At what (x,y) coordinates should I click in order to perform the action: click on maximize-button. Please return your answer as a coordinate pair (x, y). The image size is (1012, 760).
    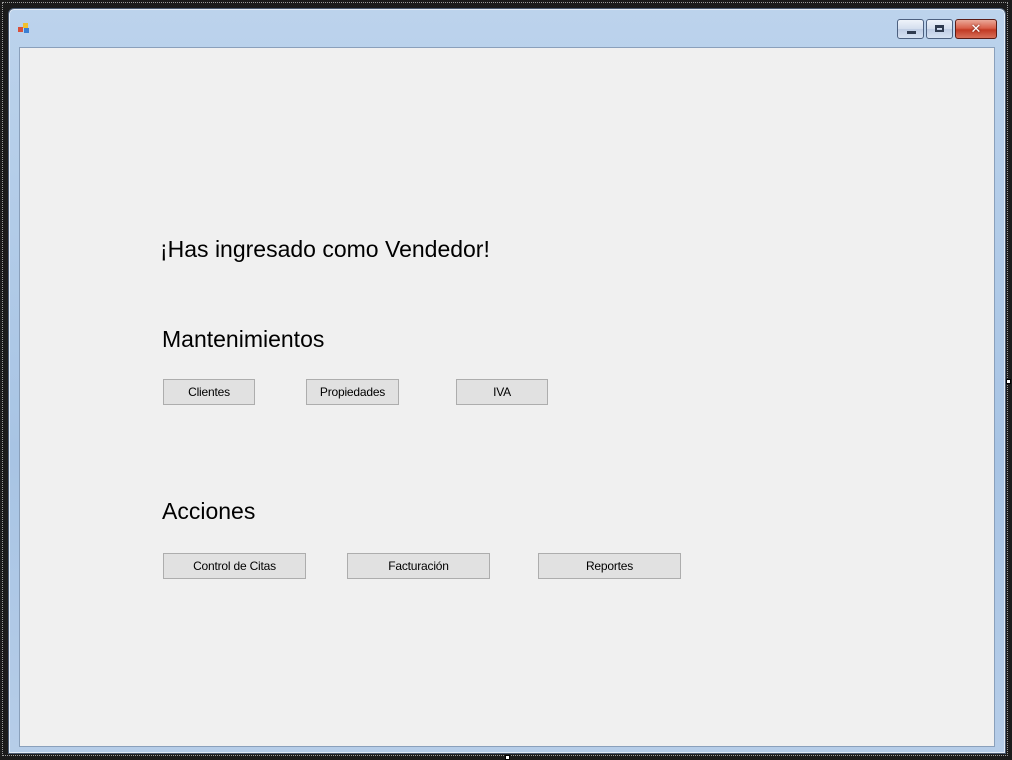
    Looking at the image, I should click on (939, 29).